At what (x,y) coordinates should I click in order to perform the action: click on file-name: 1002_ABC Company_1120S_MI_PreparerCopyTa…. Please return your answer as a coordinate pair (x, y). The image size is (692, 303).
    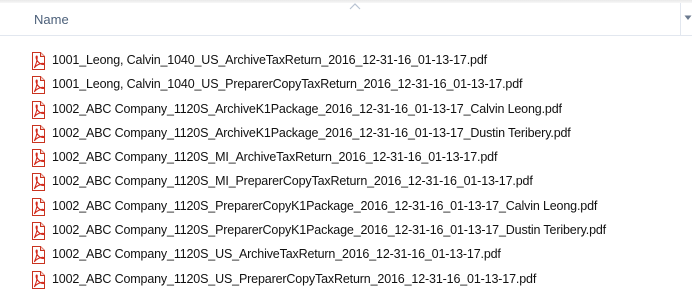
    Looking at the image, I should click on (292, 181).